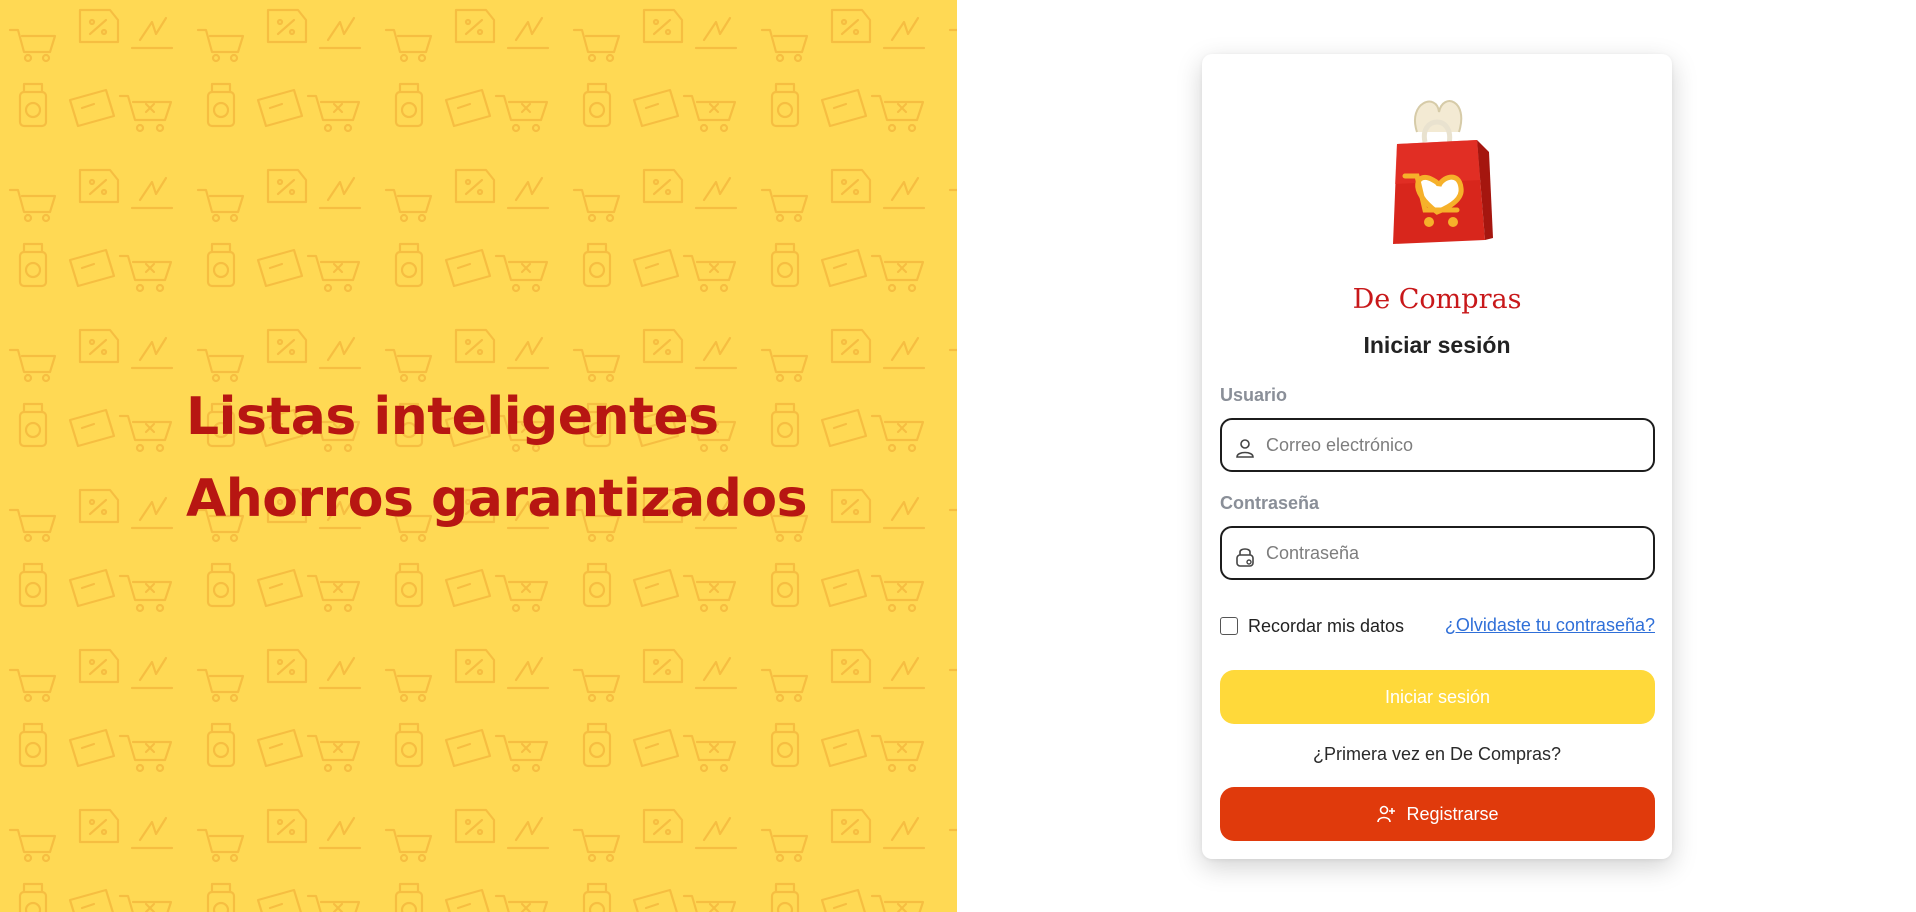 This screenshot has height=912, width=1916. I want to click on shopping-bag-heart-icon, so click(1443, 172).